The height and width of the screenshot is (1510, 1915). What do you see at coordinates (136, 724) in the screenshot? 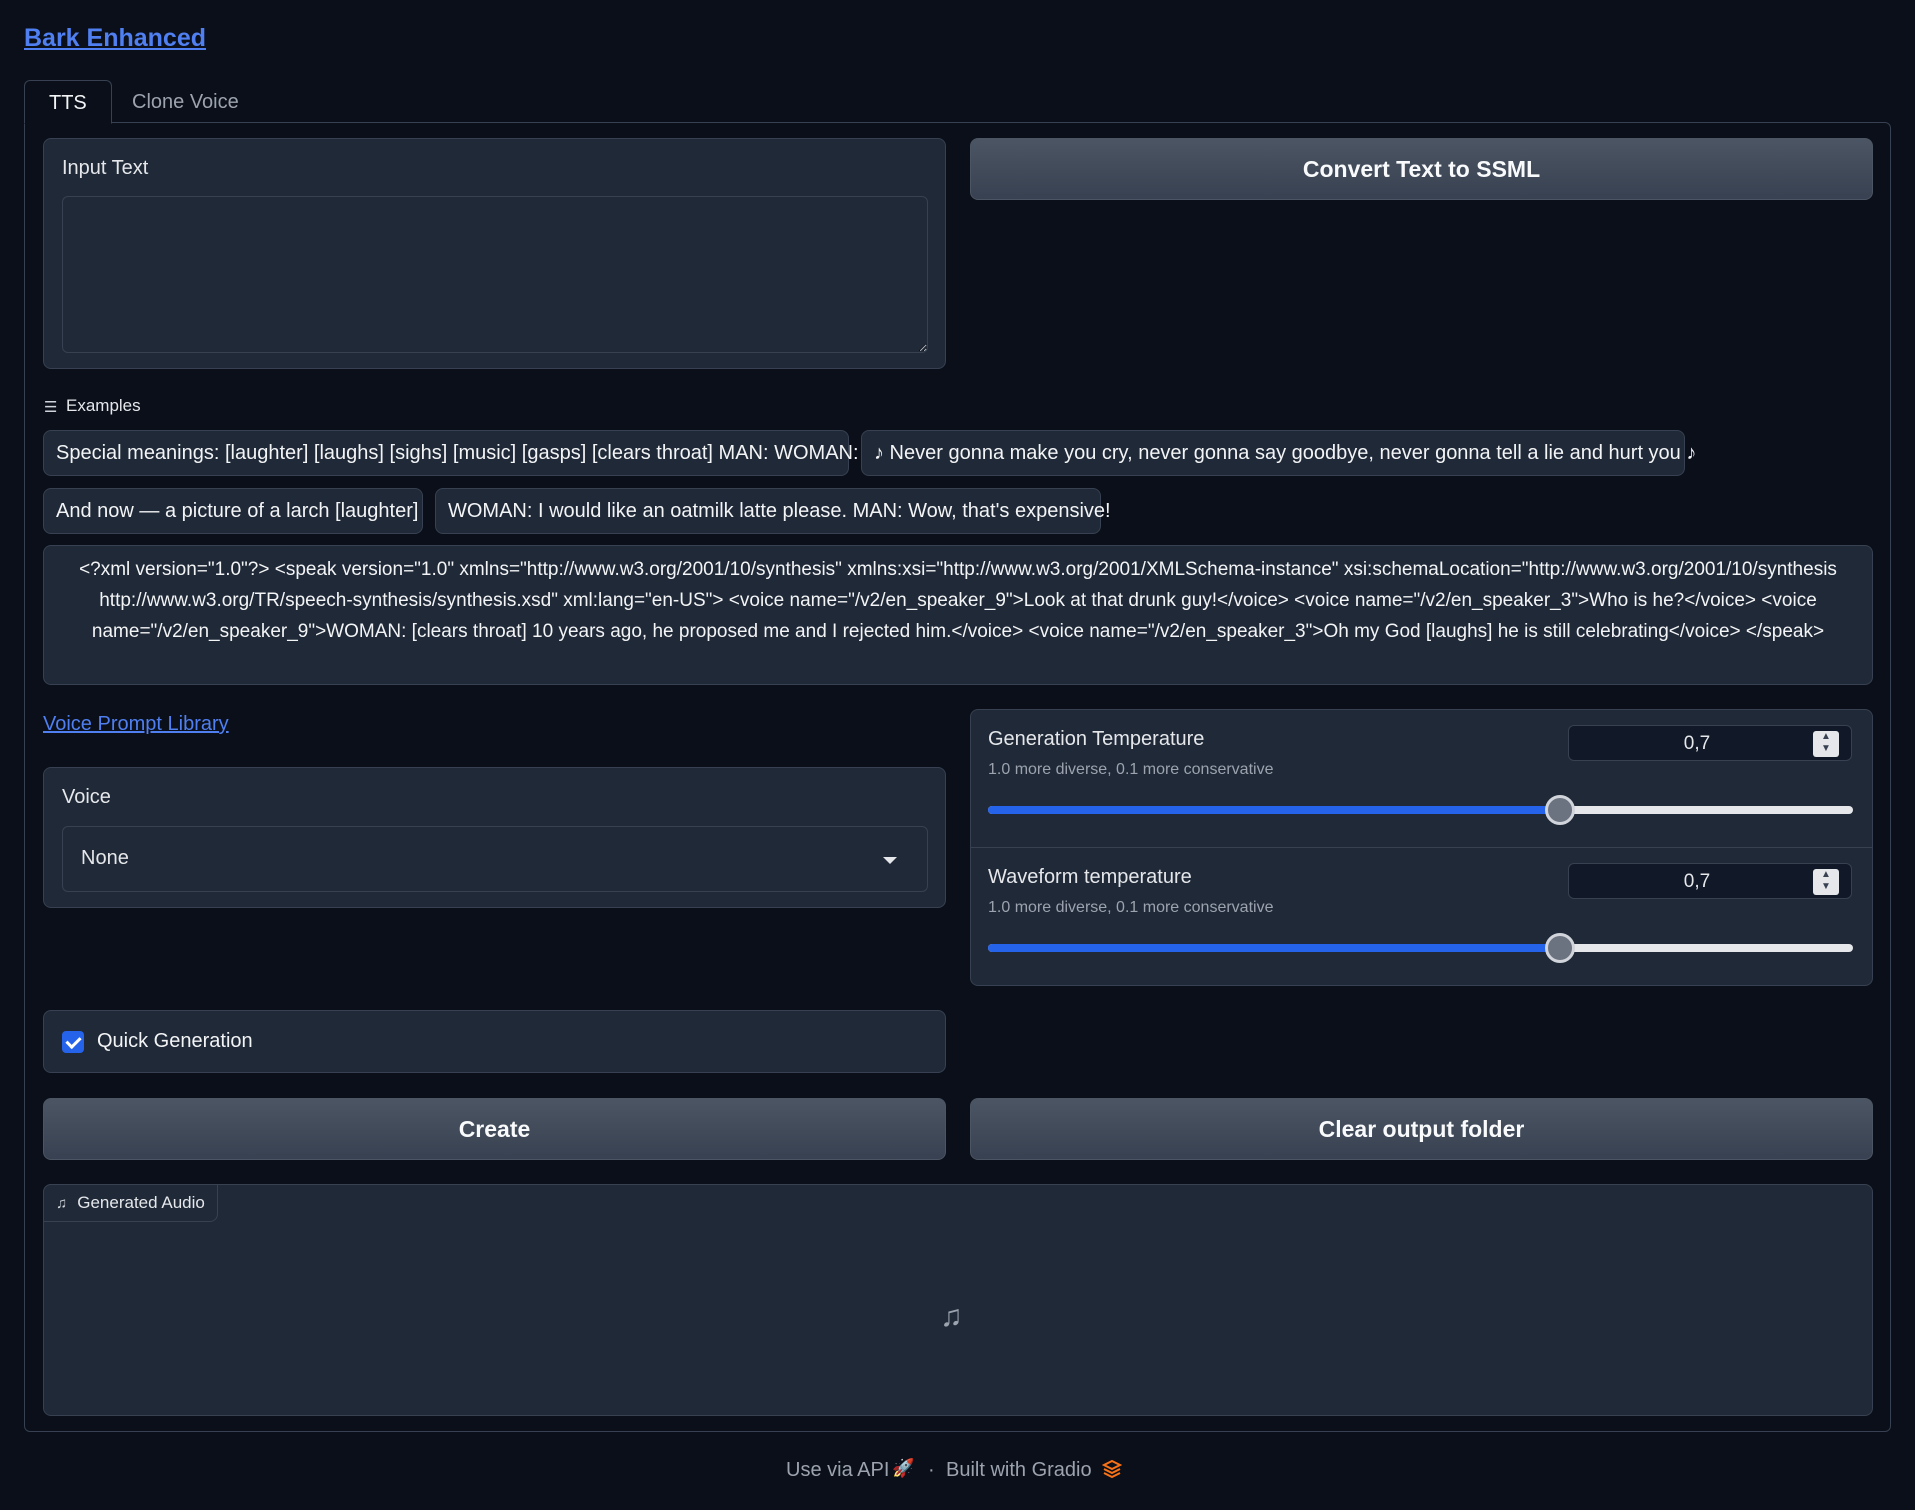
I see `voice-prompt-library-link: Voice Prompt Library` at bounding box center [136, 724].